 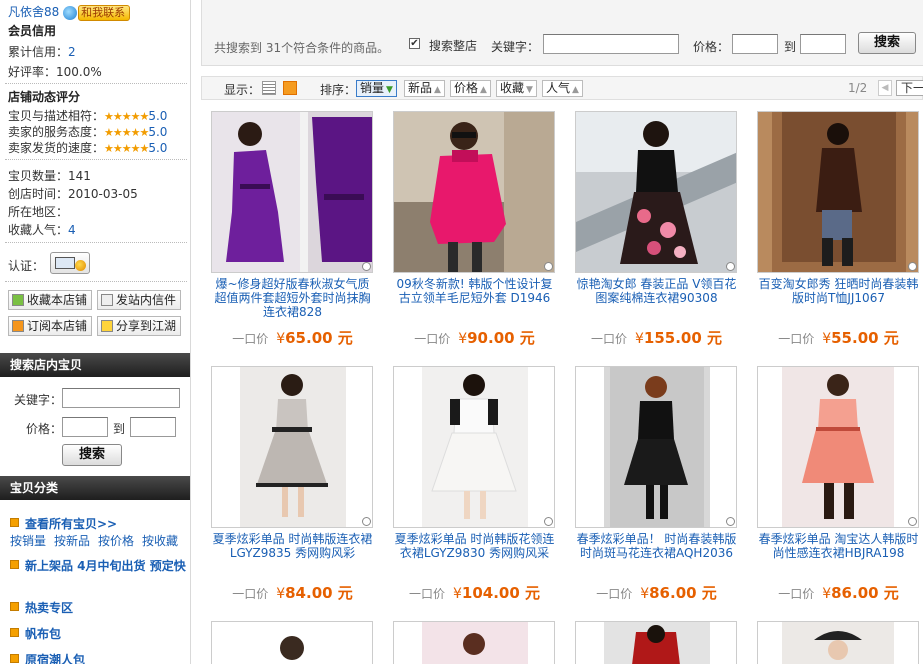 I want to click on fav-count-row: 收藏人气：4, so click(x=42, y=229).